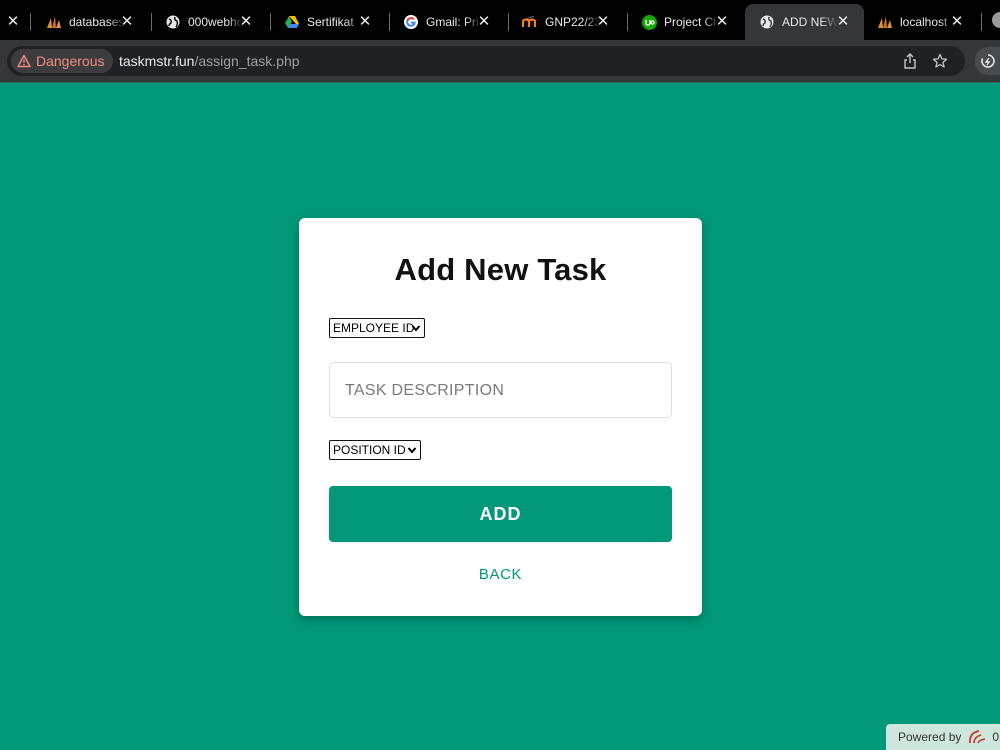  Describe the element at coordinates (425, 390) in the screenshot. I see `task-description-placeholder: TASK DESCRIPTION` at that location.